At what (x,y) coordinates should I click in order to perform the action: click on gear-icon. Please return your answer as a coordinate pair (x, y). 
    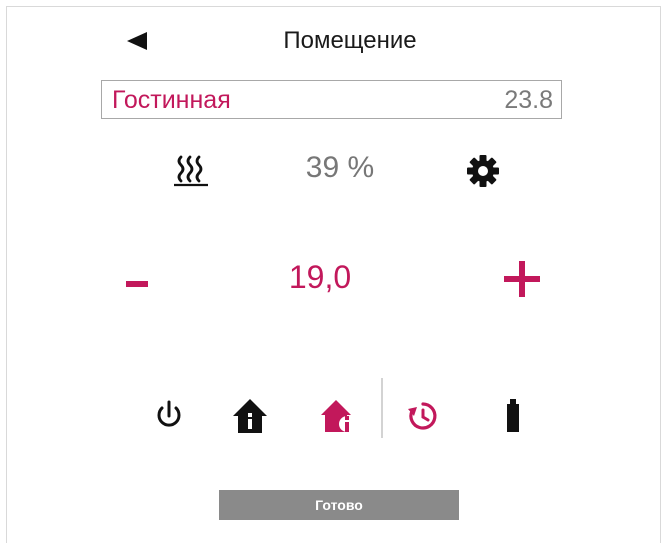
    Looking at the image, I should click on (483, 171).